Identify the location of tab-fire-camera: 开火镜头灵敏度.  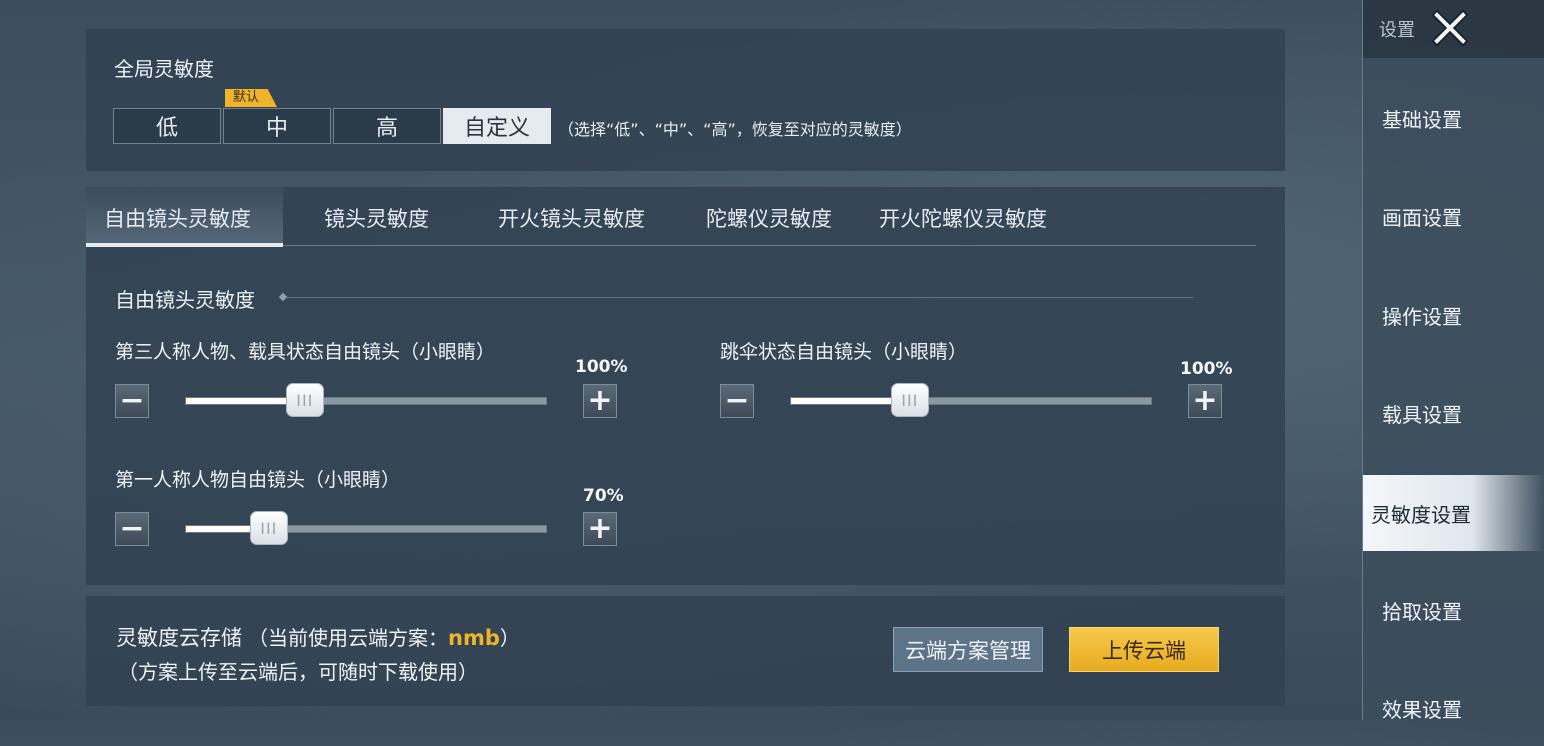
(571, 218).